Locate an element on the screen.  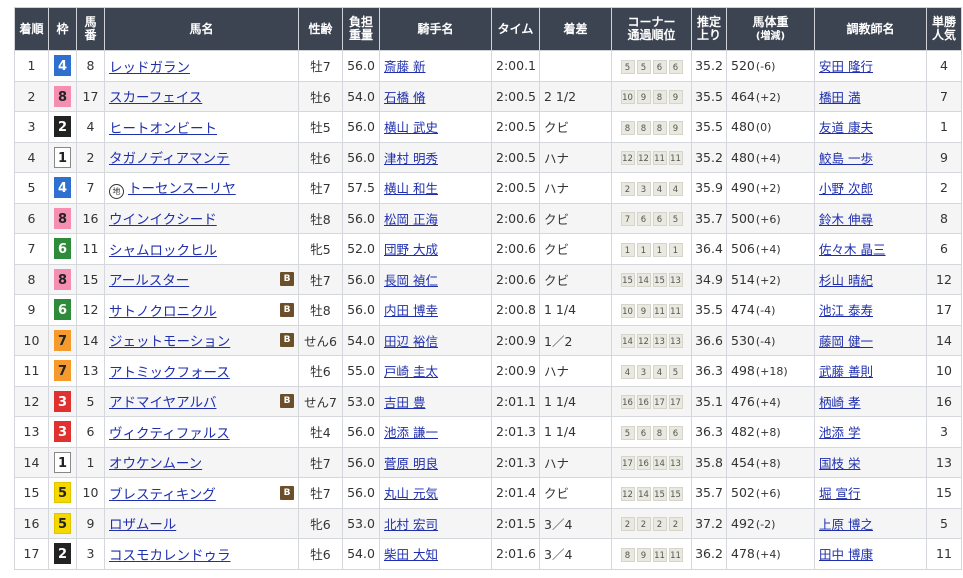
margin-cell: ハナ is located at coordinates (575, 371).